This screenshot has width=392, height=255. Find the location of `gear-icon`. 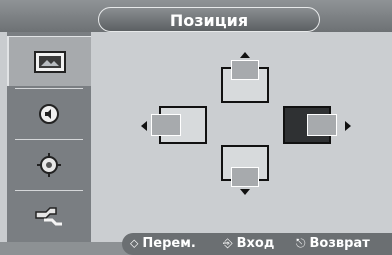

gear-icon is located at coordinates (49, 165).